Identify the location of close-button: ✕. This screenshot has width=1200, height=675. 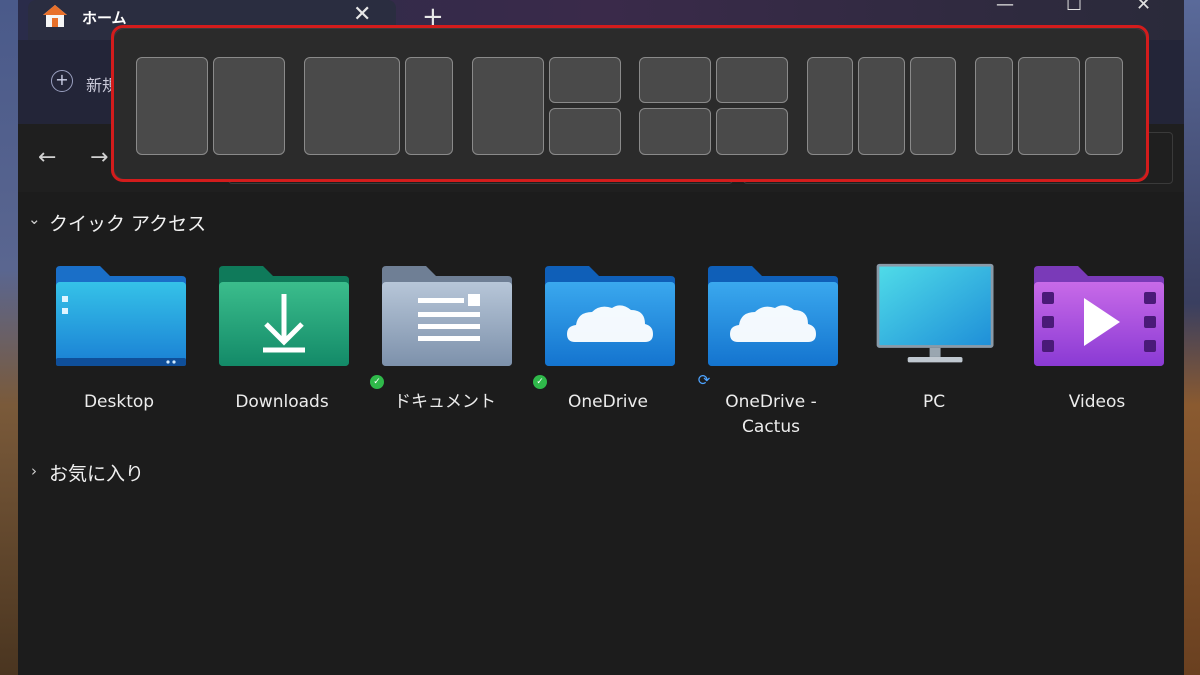
(1143, 7).